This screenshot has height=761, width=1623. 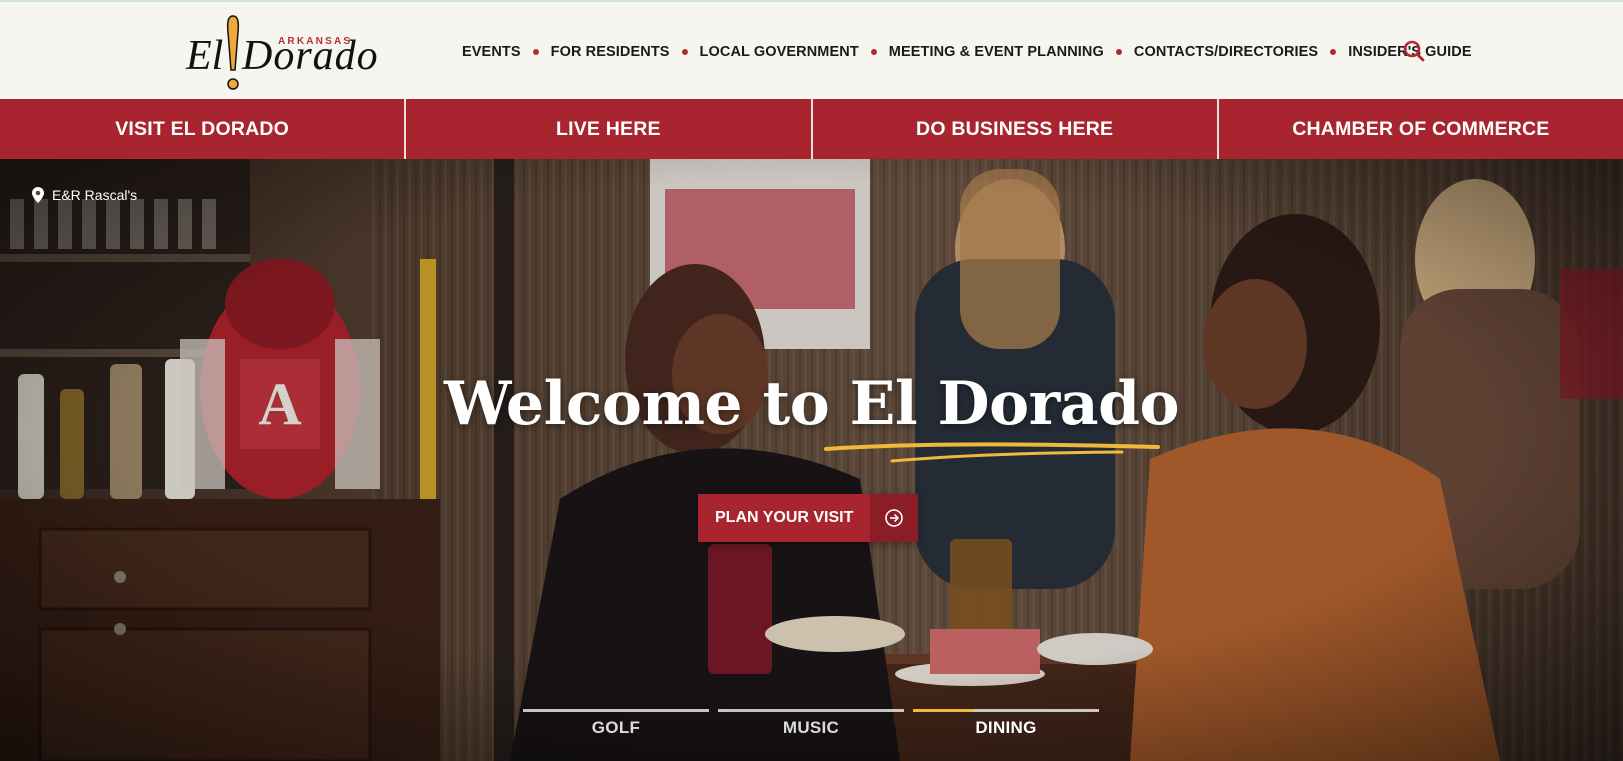 I want to click on slide-tab-label: GOLF, so click(x=616, y=727).